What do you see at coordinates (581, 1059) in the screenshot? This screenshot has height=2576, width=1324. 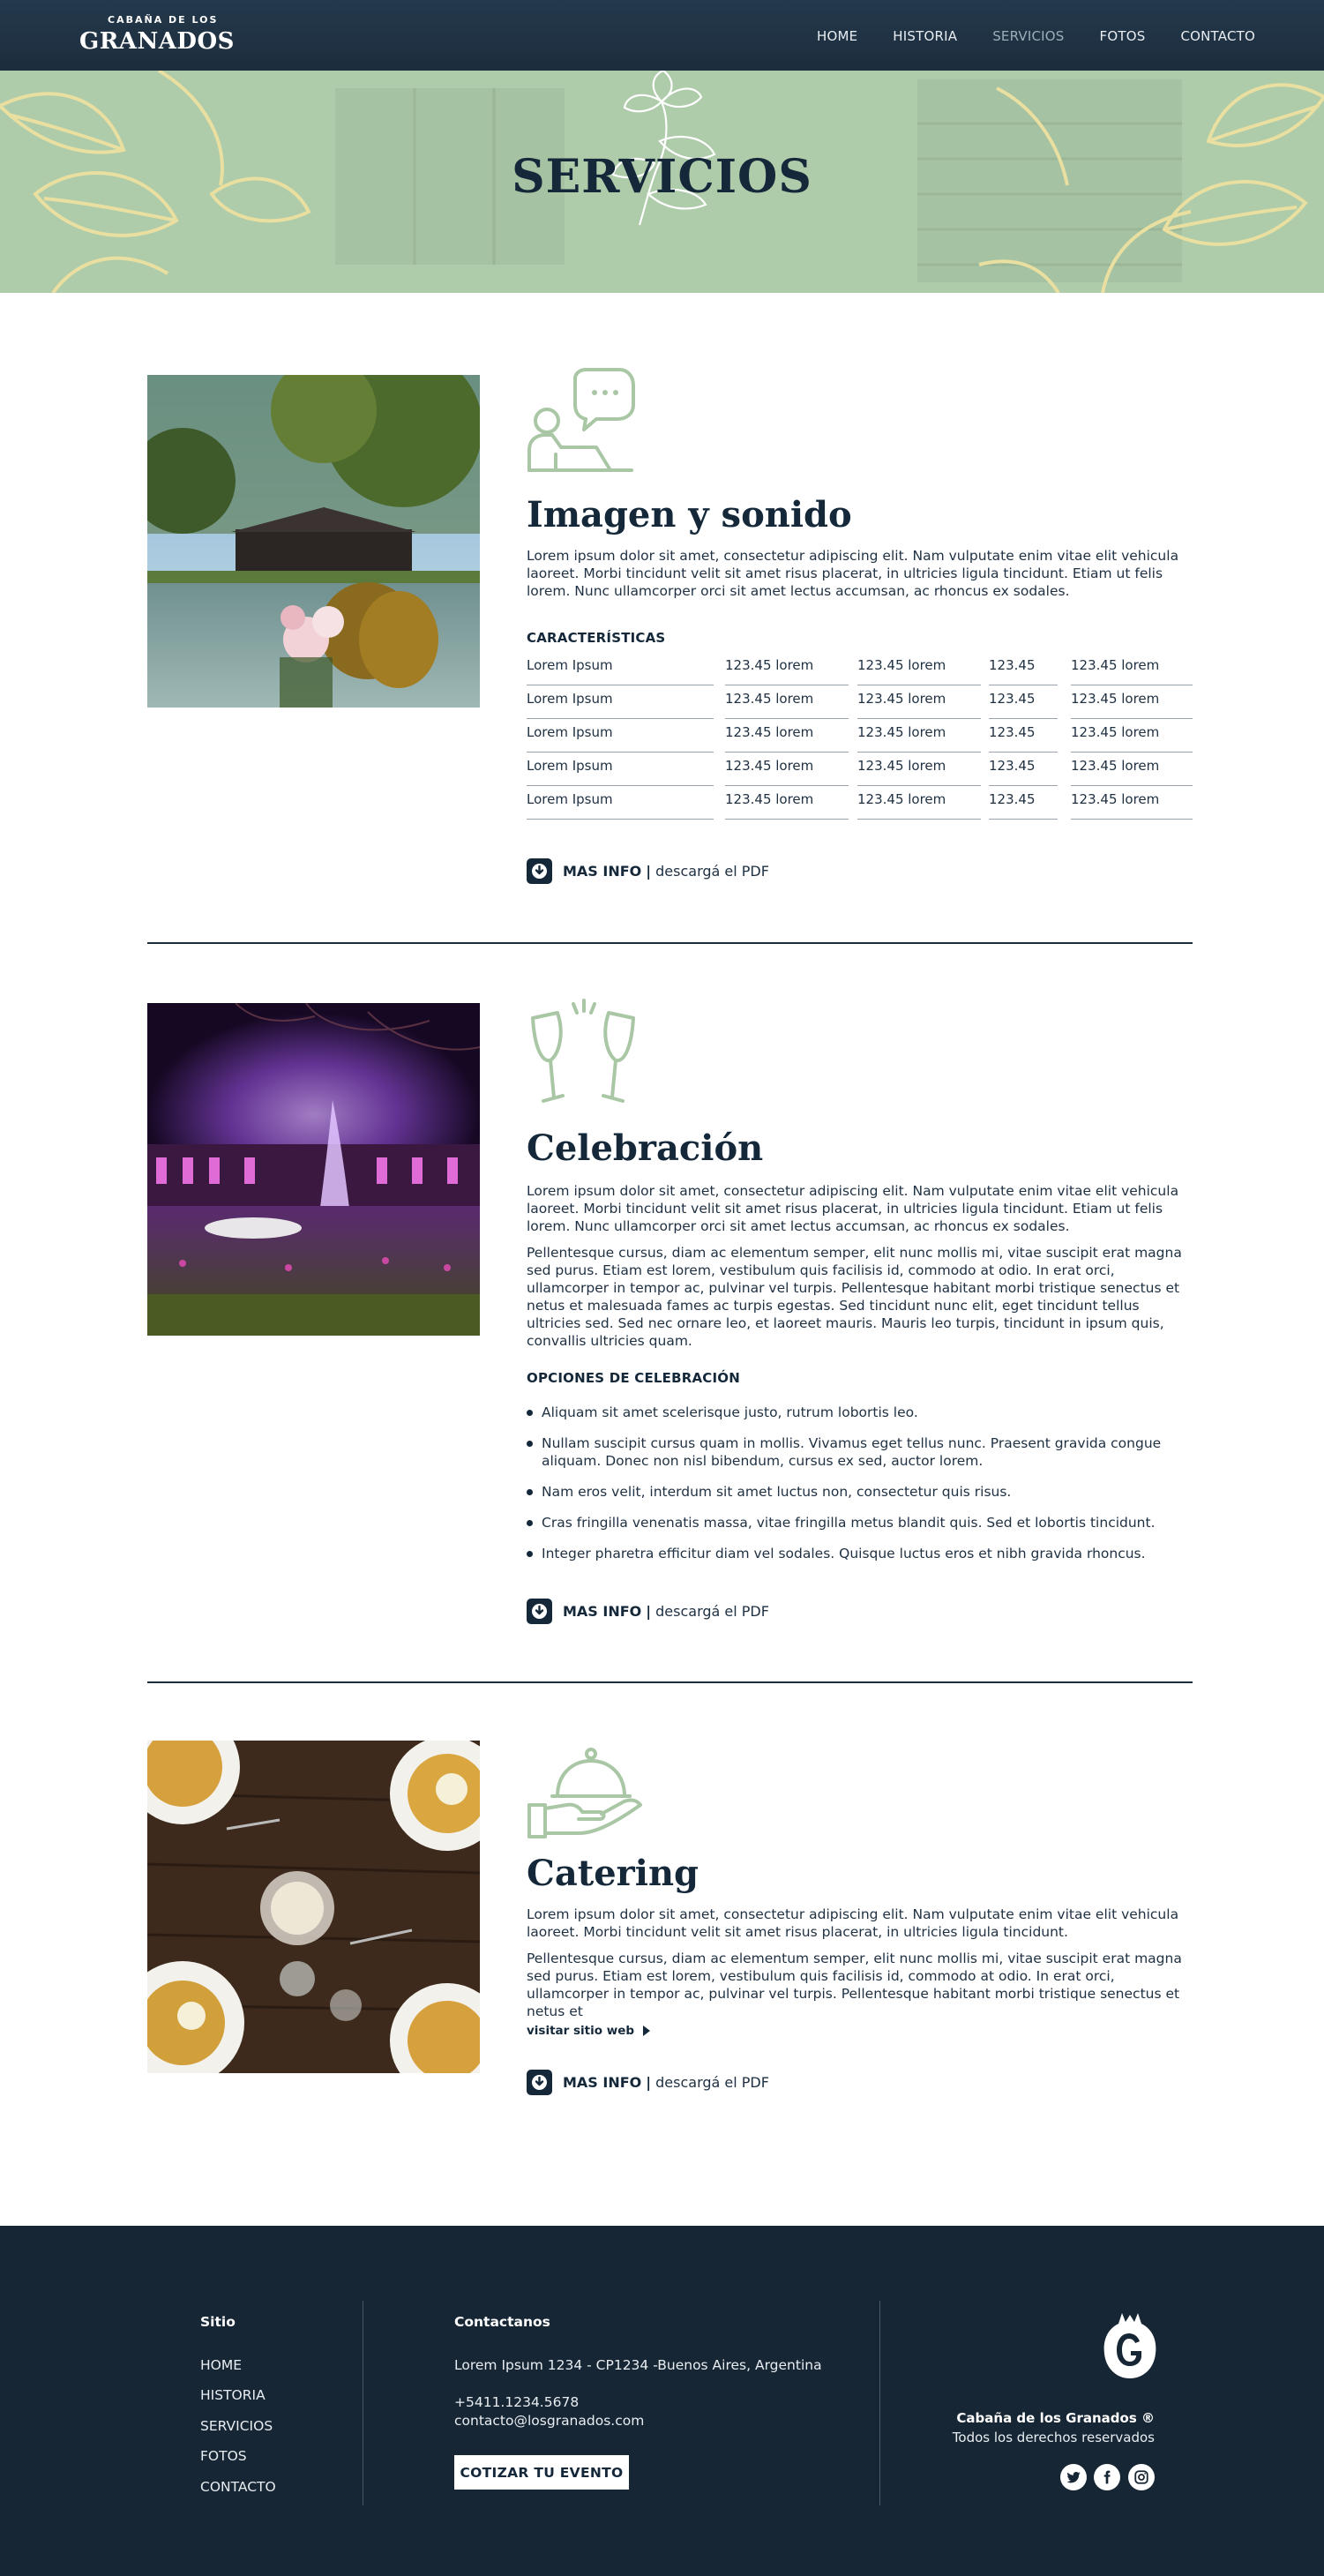 I see `champagne-toast-icon` at bounding box center [581, 1059].